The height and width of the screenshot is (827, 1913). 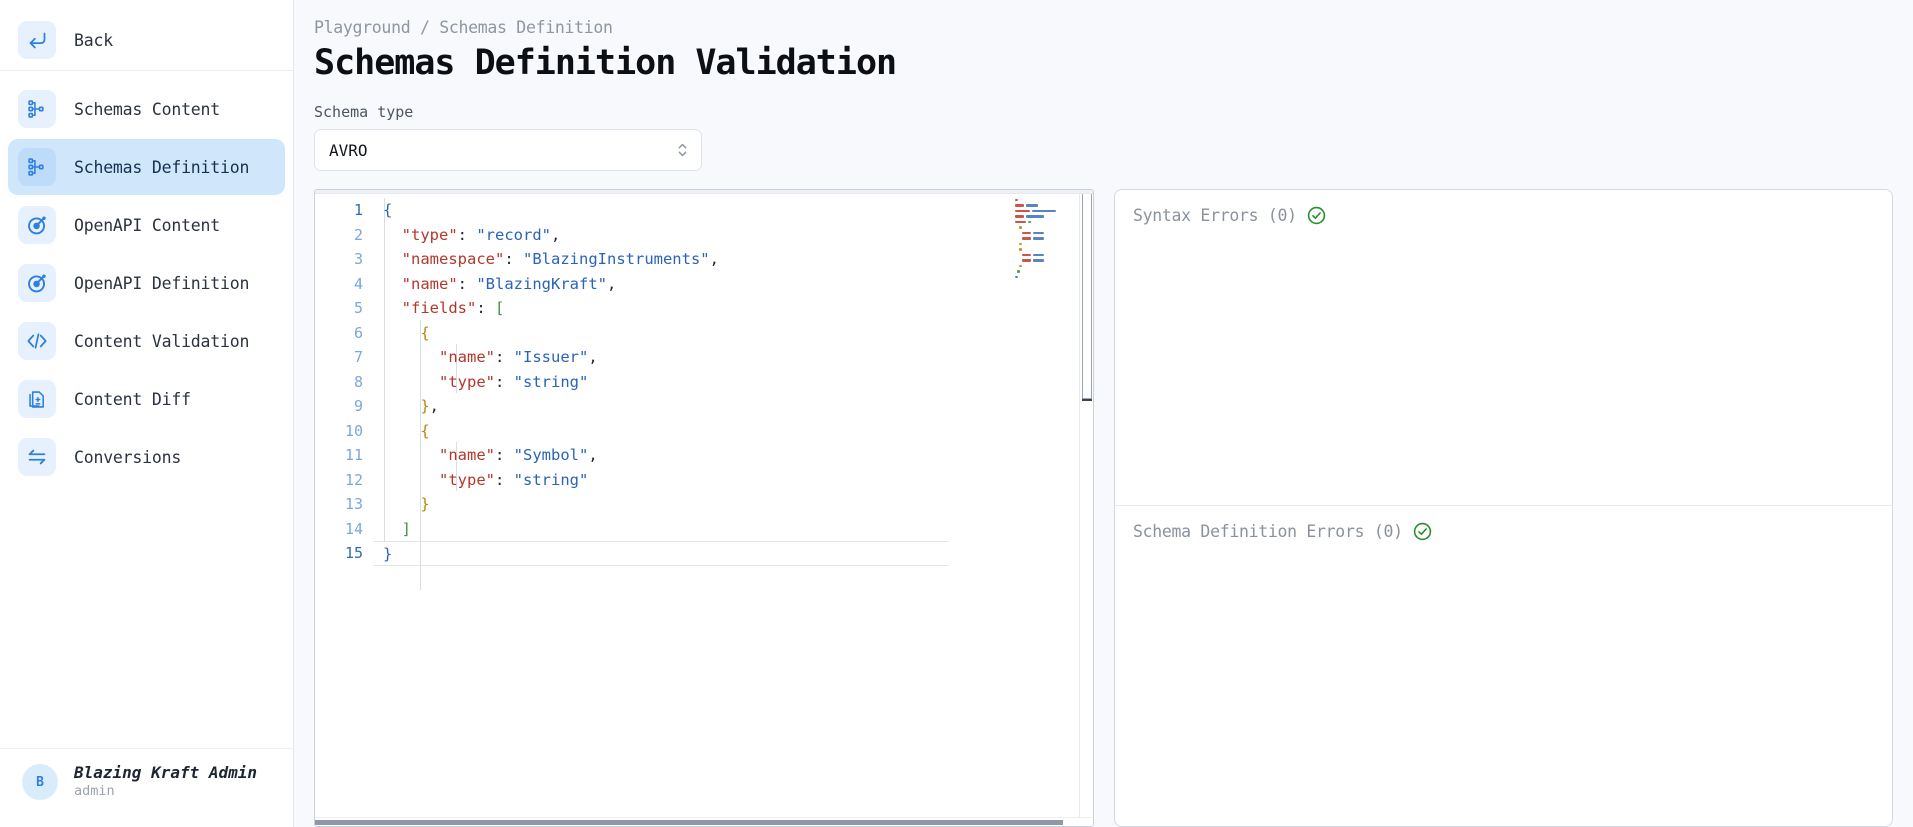 I want to click on schema-definition-errors-header: Schema Definition Errors (0), so click(x=1503, y=531).